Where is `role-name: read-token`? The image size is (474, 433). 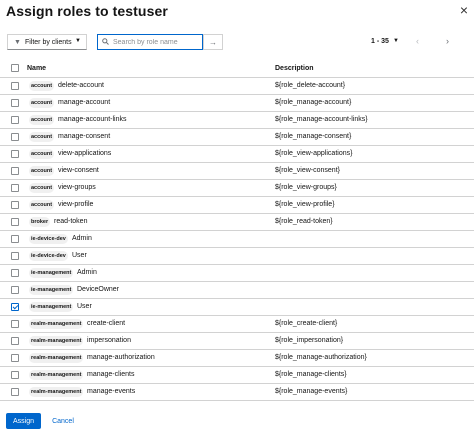 role-name: read-token is located at coordinates (71, 221).